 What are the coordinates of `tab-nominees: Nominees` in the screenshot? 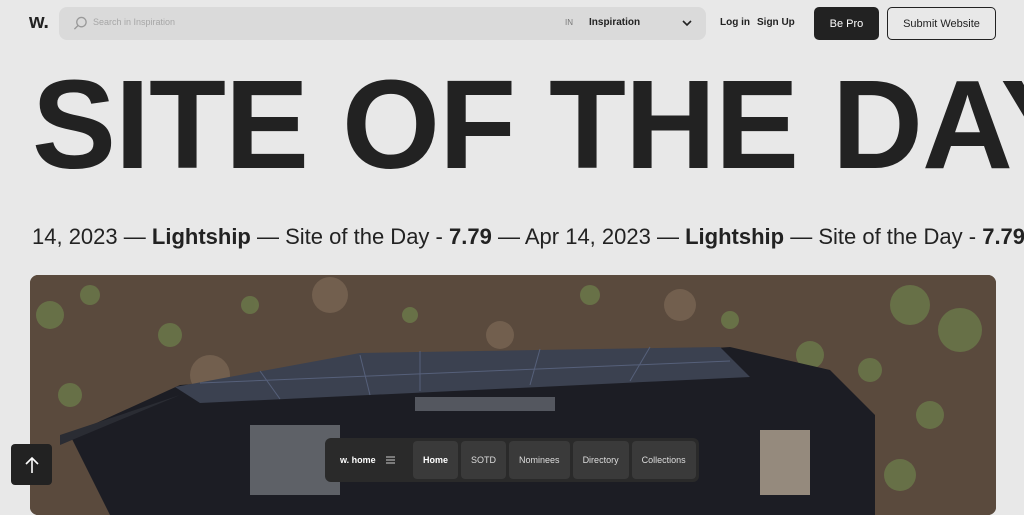 It's located at (539, 460).